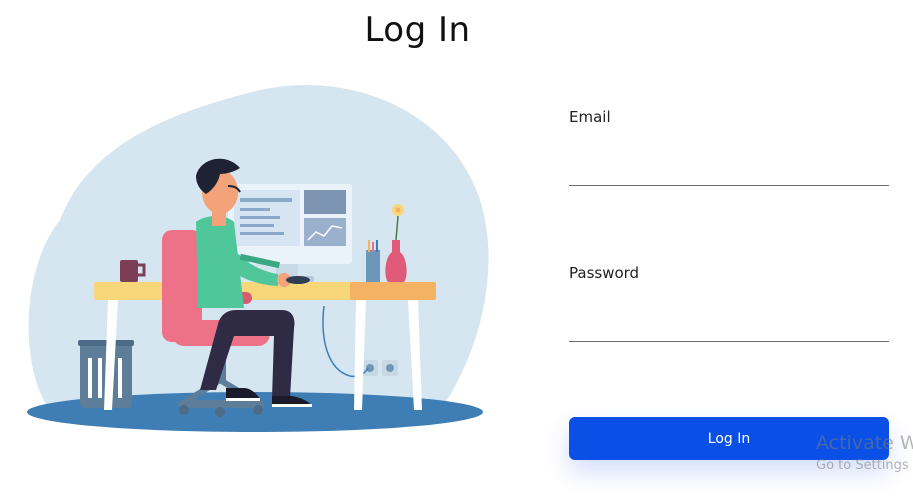 The height and width of the screenshot is (501, 913). Describe the element at coordinates (604, 273) in the screenshot. I see `password-label: Password` at that location.